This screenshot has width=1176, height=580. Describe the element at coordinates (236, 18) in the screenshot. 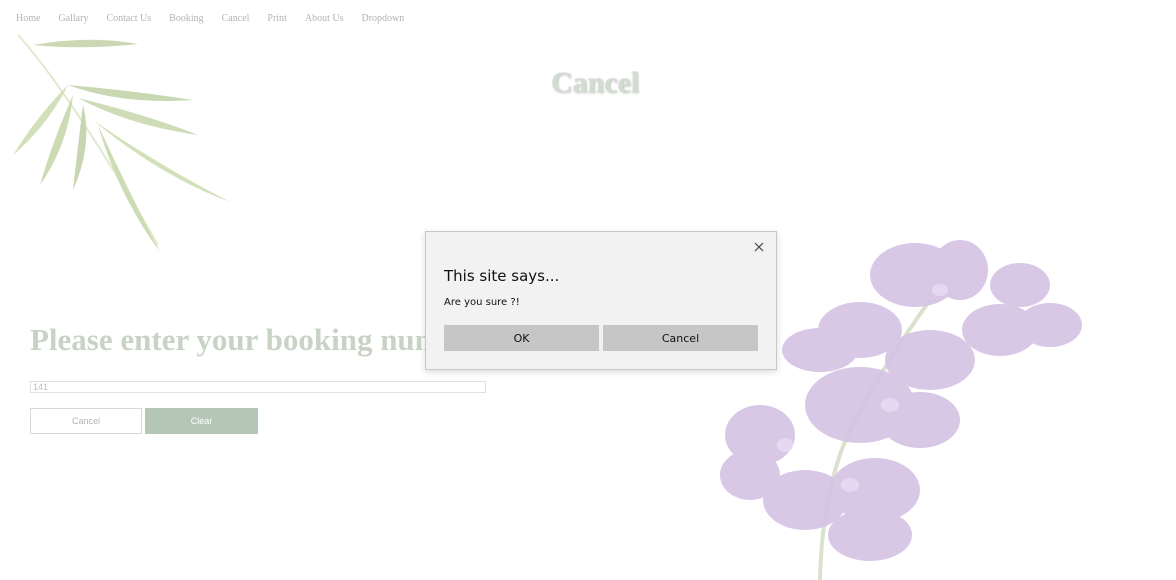

I see `nav-cancel: Cancel` at that location.